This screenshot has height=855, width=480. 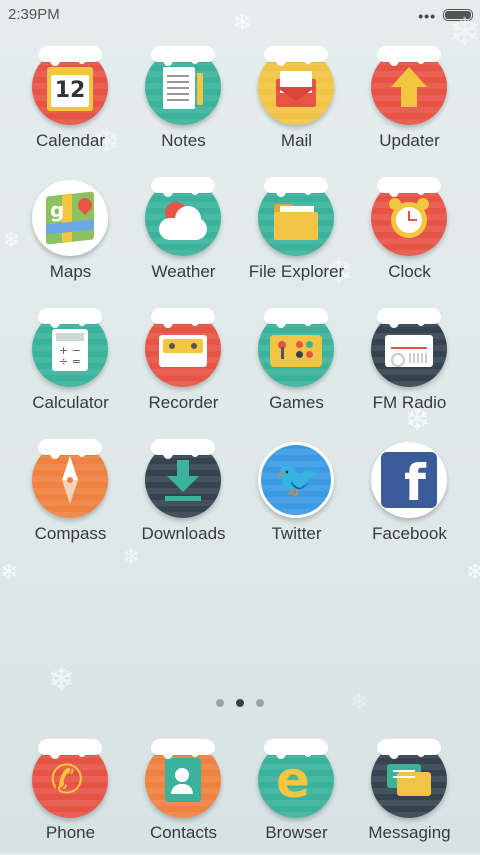 I want to click on app-calendar: 12 Calendar, so click(x=70, y=103).